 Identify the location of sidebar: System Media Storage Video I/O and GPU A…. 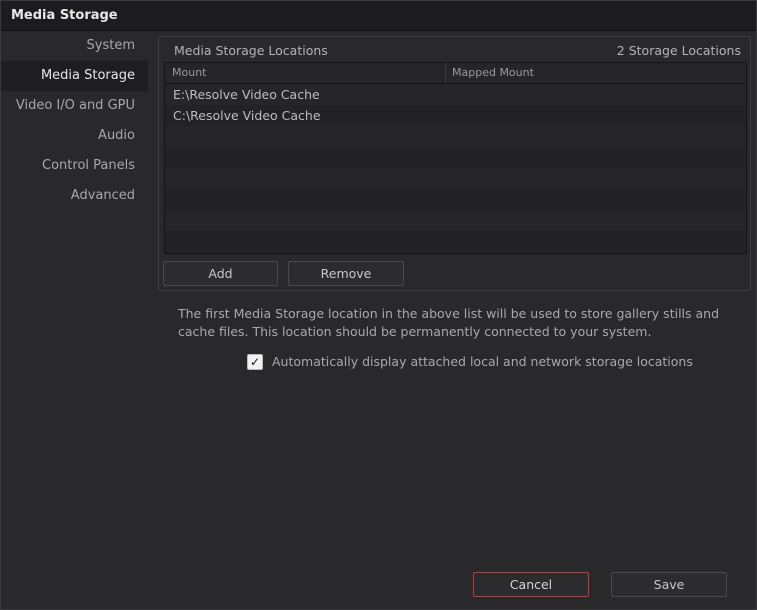
(74, 121).